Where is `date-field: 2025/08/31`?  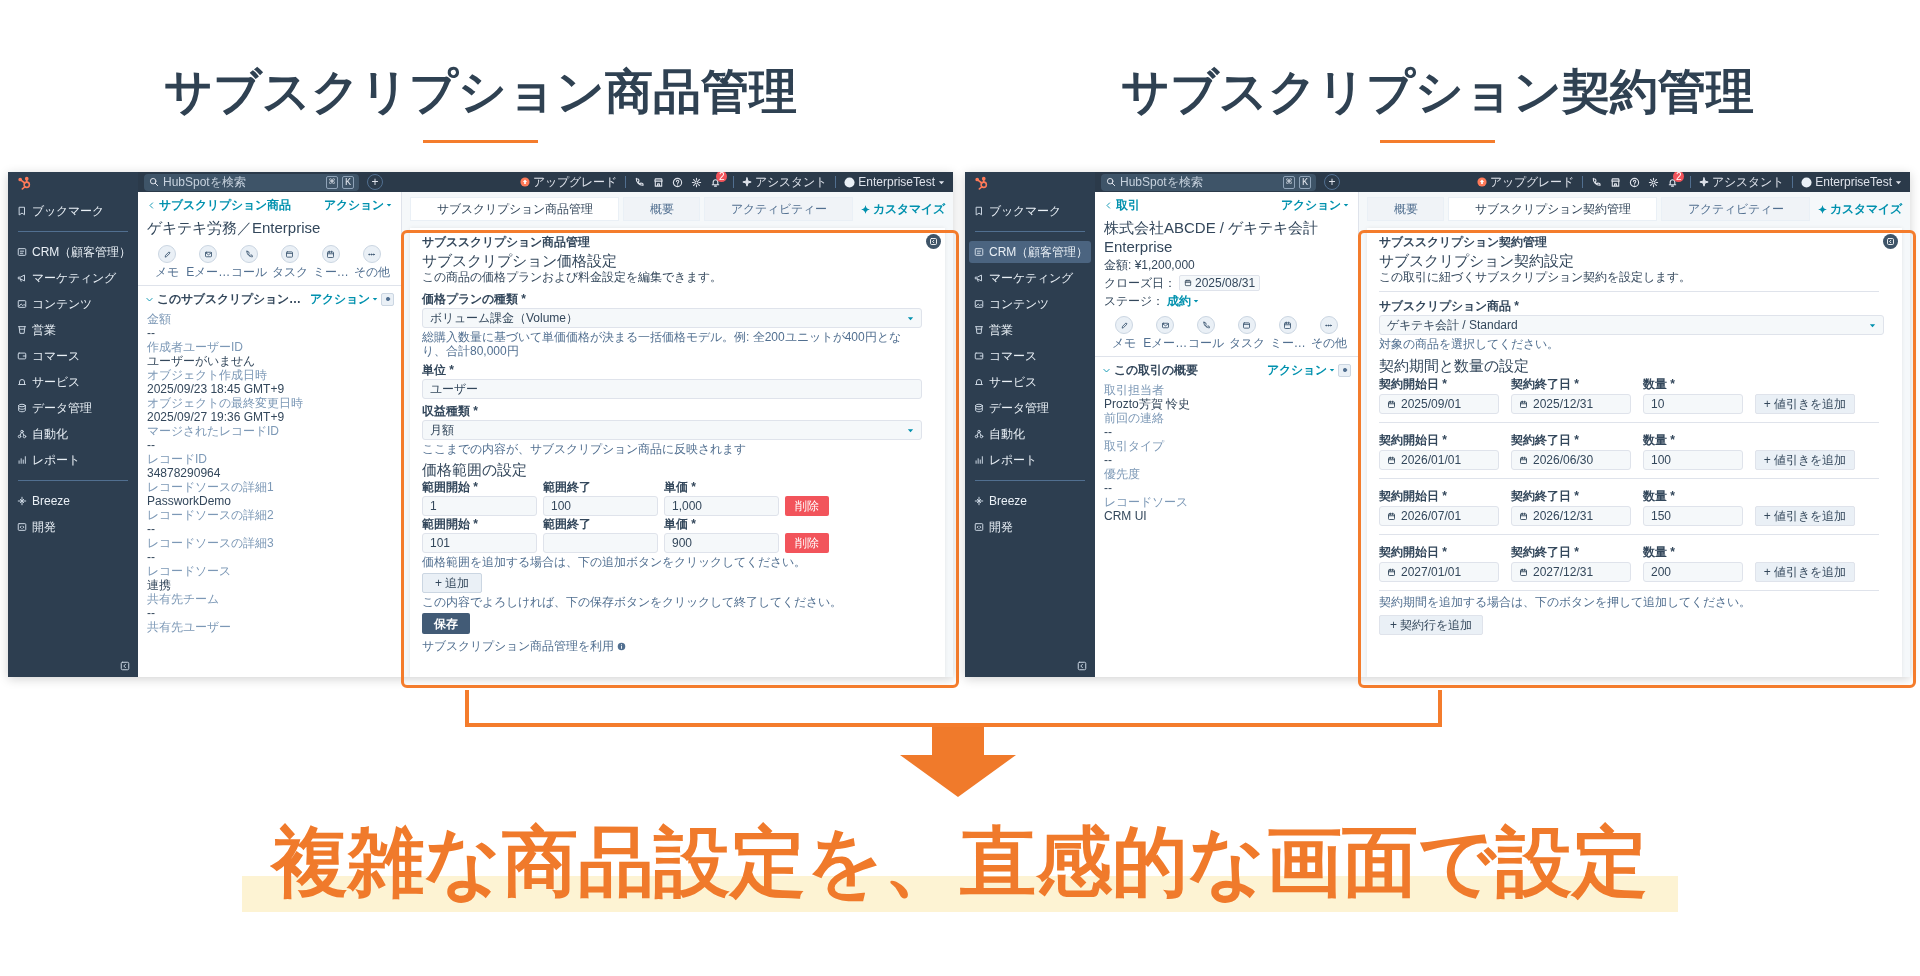 date-field: 2025/08/31 is located at coordinates (1220, 283).